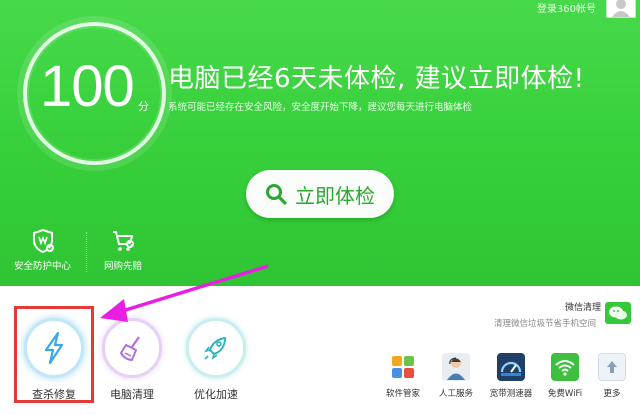 The width and height of the screenshot is (640, 415). I want to click on mini-tool-free-wifi: 免费WiFi, so click(565, 376).